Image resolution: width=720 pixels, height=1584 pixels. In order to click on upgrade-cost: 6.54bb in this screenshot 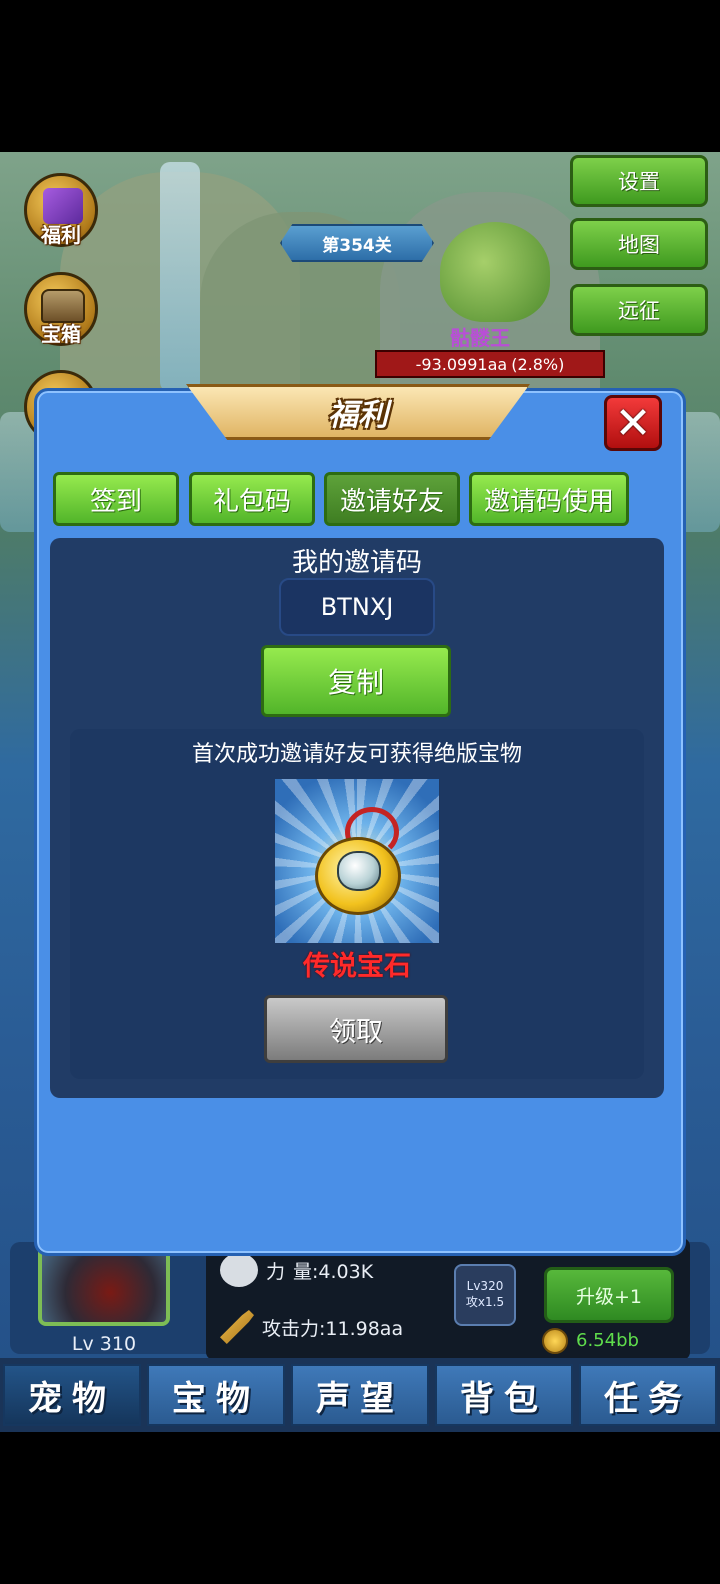, I will do `click(607, 1340)`.